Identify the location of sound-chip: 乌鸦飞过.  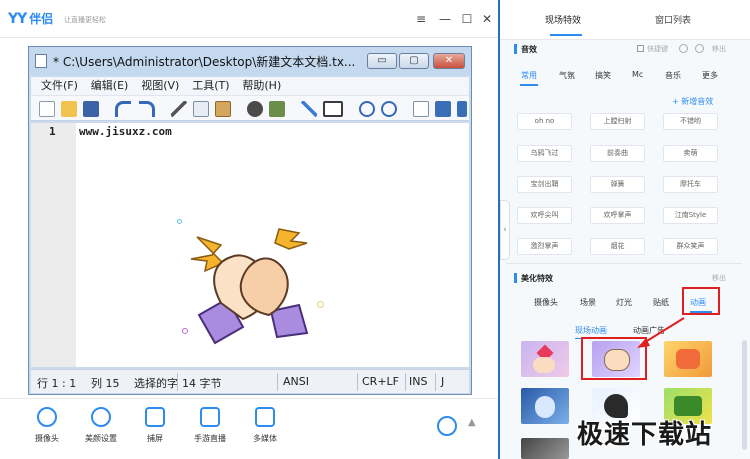
(544, 153).